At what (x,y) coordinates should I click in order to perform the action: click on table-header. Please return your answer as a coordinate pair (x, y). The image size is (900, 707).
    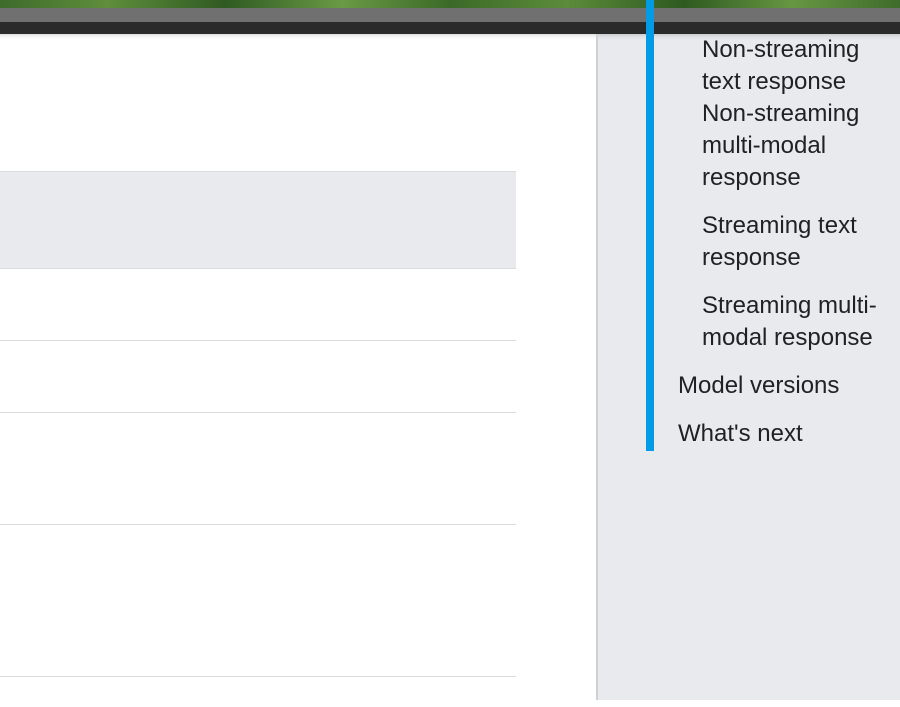
    Looking at the image, I should click on (258, 220).